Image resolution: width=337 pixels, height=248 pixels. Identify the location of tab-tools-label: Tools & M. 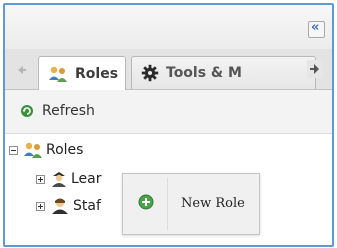
(204, 73).